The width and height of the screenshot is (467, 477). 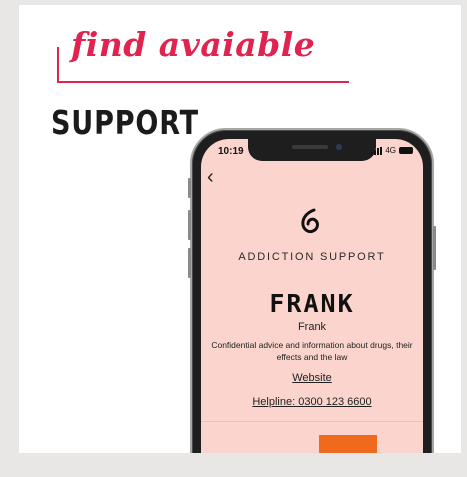 What do you see at coordinates (58, 64) in the screenshot?
I see `accent-line-vertical` at bounding box center [58, 64].